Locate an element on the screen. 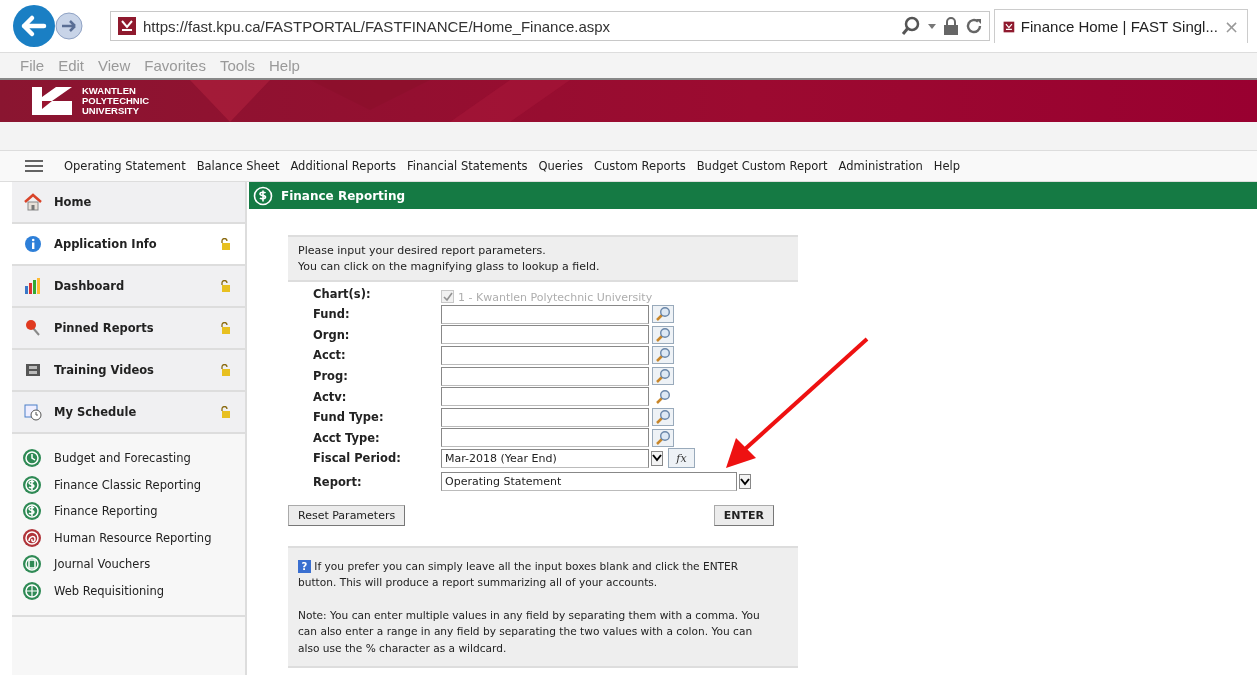 Image resolution: width=1257 pixels, height=675 pixels. reset-button: Reset Parameters is located at coordinates (347, 515).